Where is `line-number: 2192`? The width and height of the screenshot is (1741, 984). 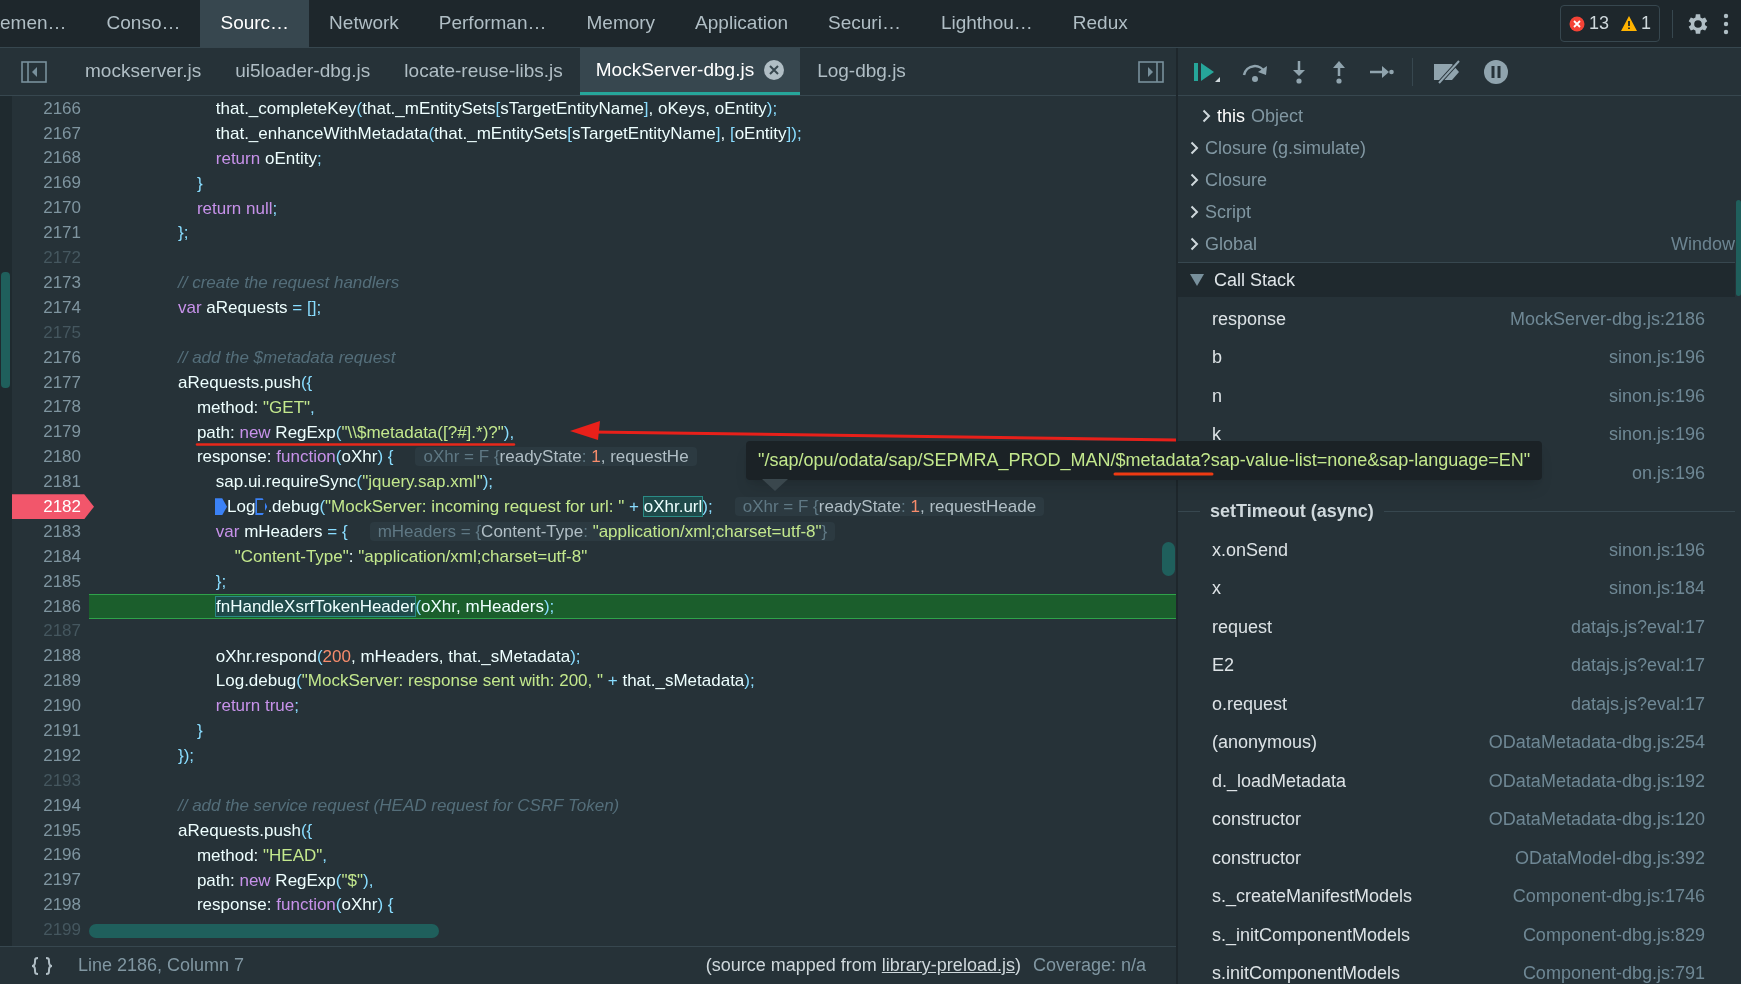 line-number: 2192 is located at coordinates (62, 755).